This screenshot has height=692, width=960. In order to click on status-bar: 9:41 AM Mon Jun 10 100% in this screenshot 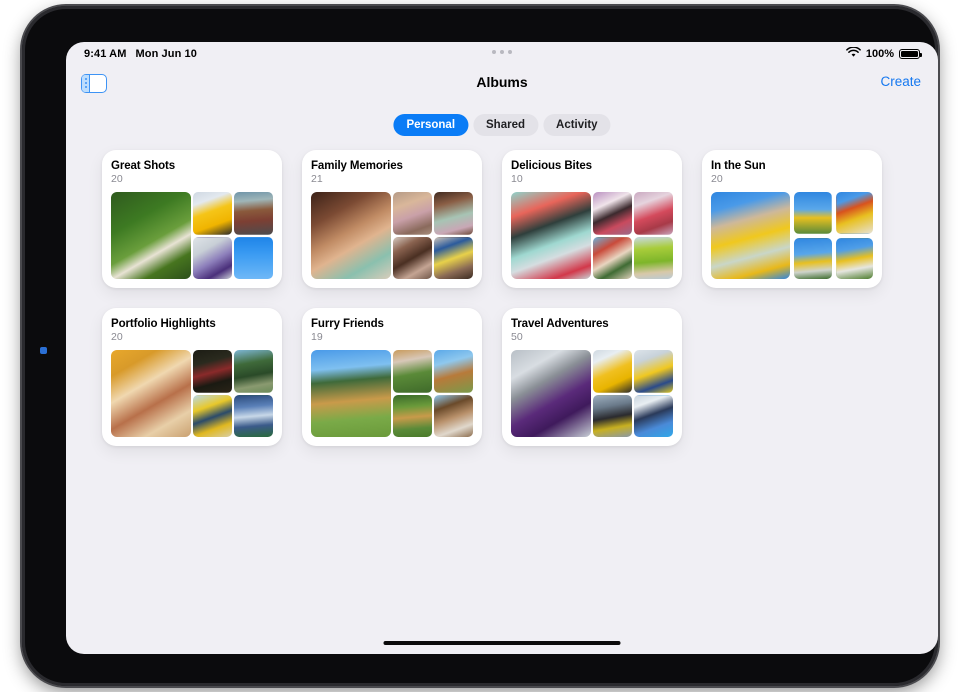, I will do `click(502, 54)`.